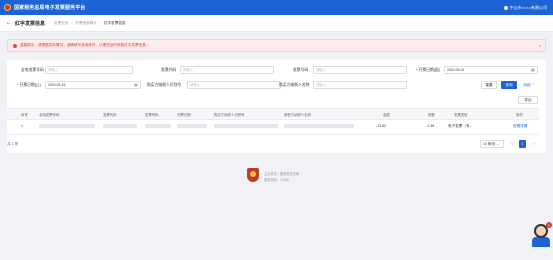  I want to click on buyer-name-input: 请输入, so click(360, 85).